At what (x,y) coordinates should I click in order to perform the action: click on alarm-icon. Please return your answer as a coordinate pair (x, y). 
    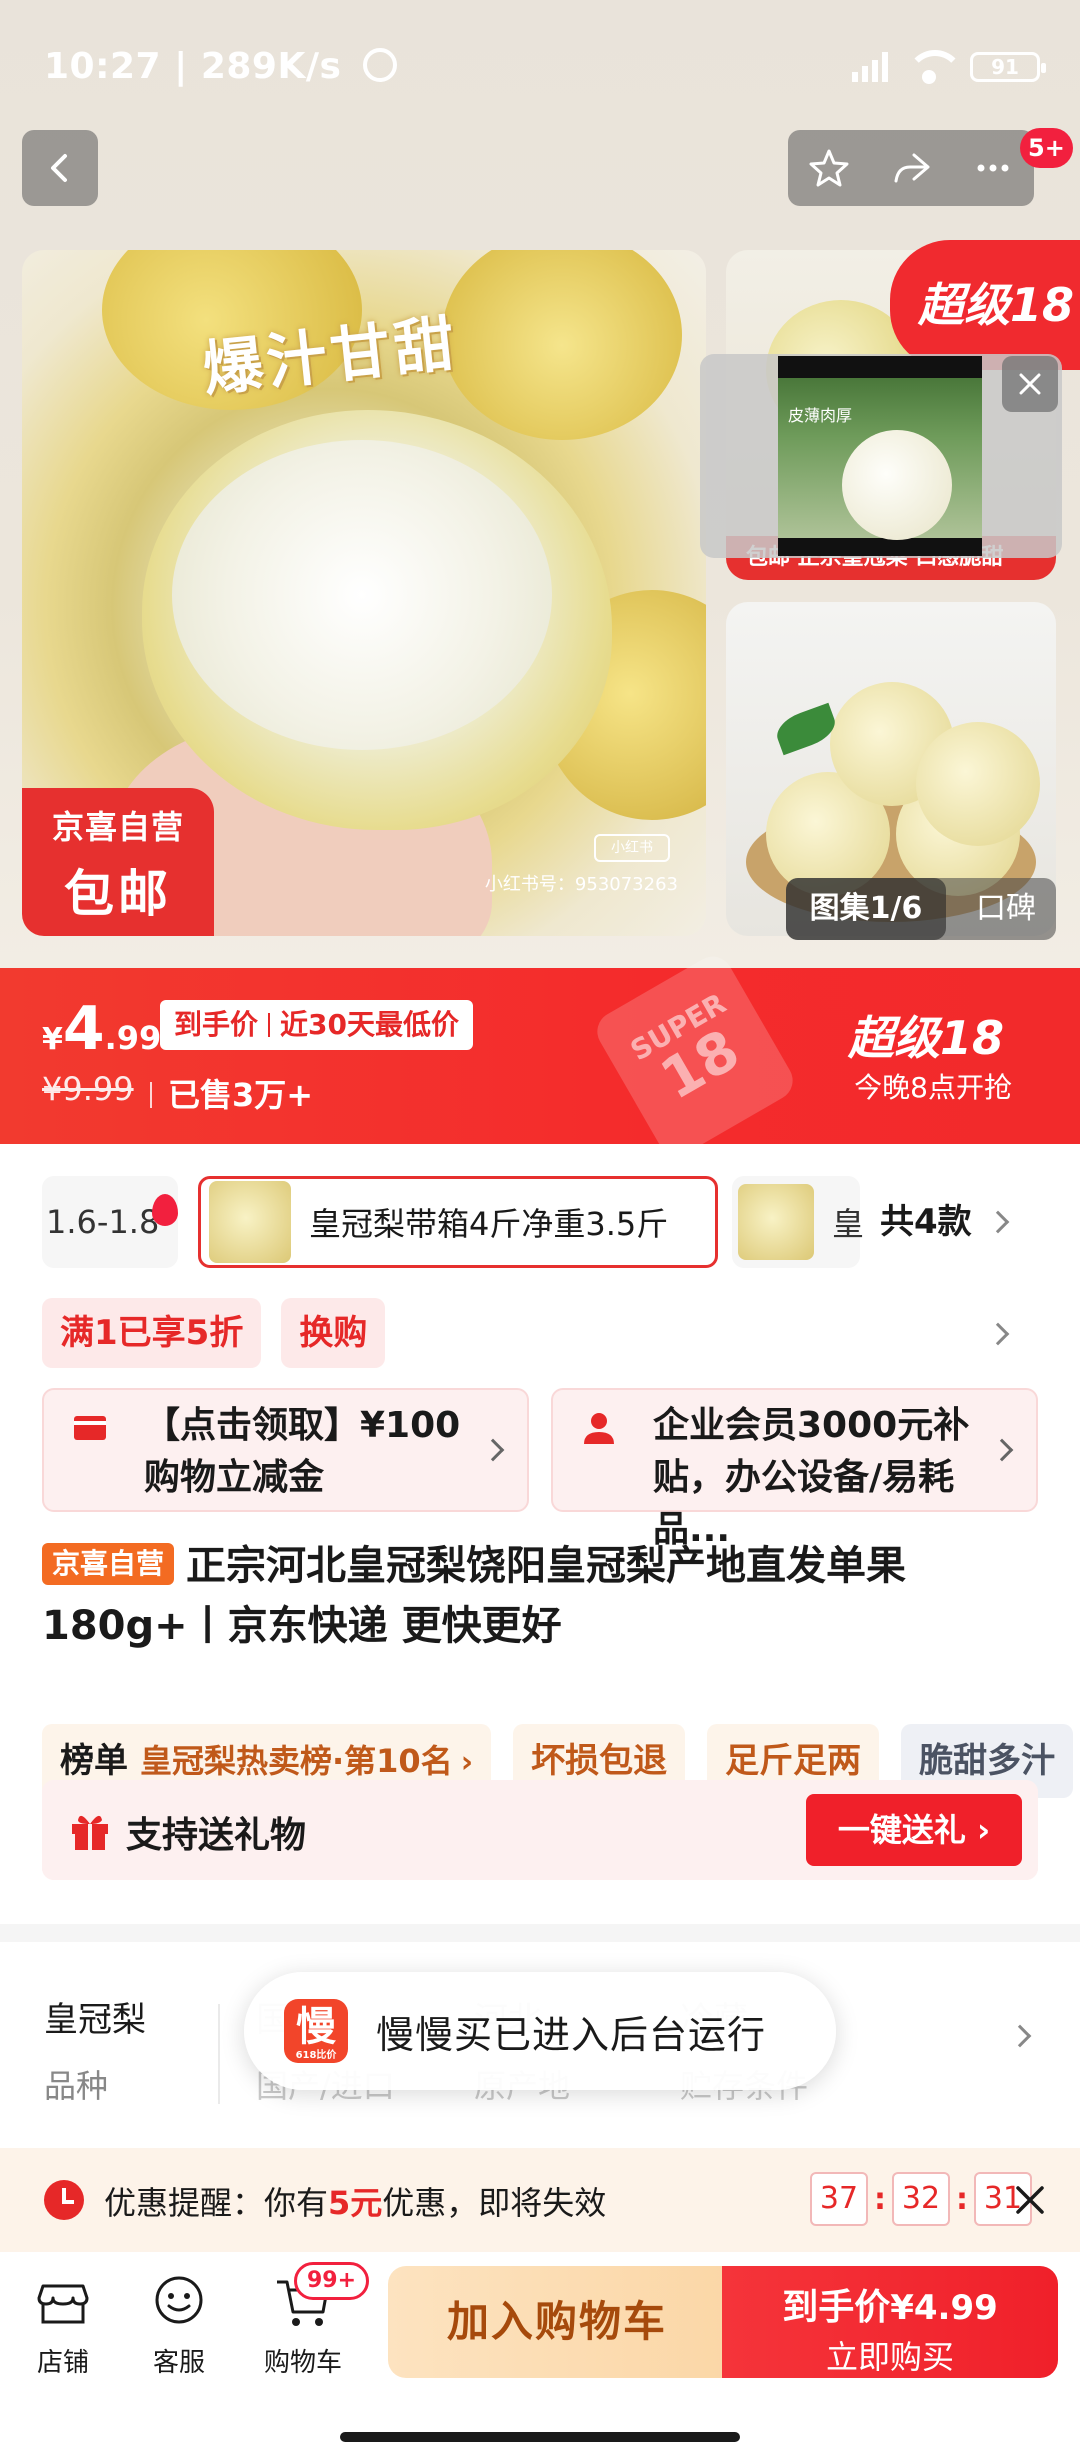
    Looking at the image, I should click on (379, 65).